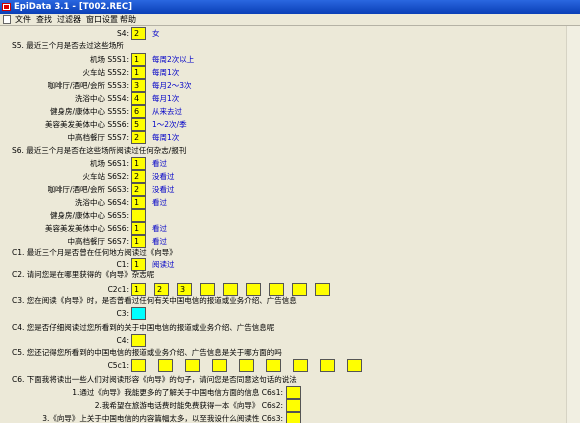 The width and height of the screenshot is (580, 423). Describe the element at coordinates (87, 228) in the screenshot. I see `s6-row-label: 美容美发美体中心 S6S6:` at that location.